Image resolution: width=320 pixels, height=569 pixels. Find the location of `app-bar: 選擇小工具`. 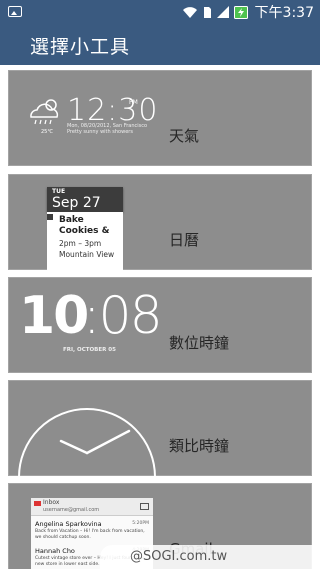

app-bar: 選擇小工具 is located at coordinates (160, 44).